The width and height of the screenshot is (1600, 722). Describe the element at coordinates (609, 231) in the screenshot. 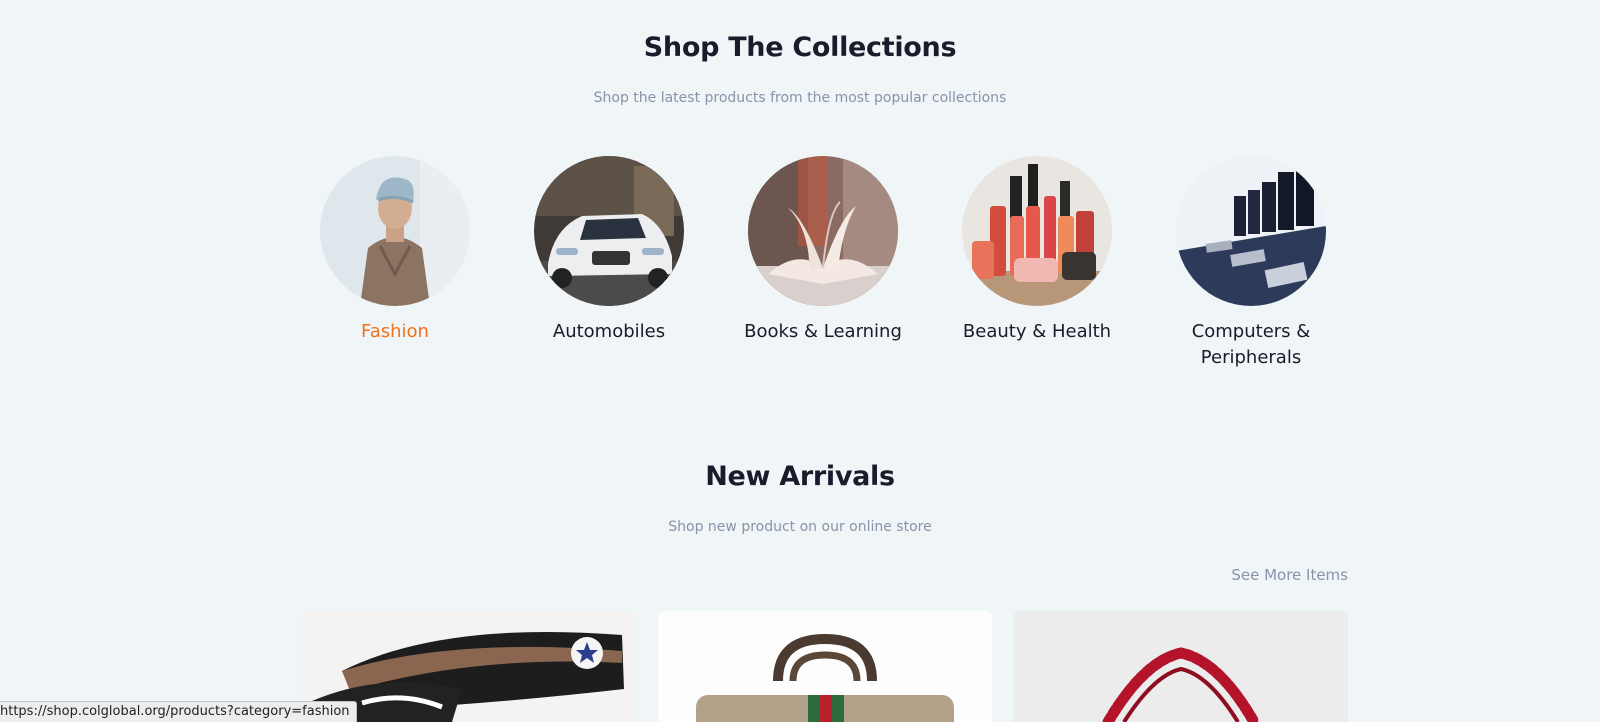

I see `automobiles-image` at that location.